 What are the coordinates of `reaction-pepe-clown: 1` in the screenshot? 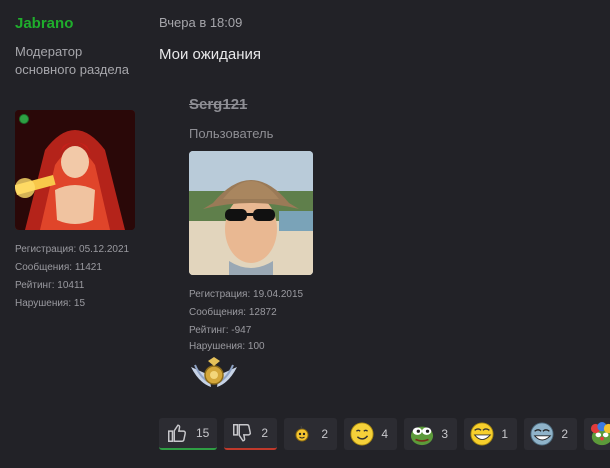 It's located at (597, 434).